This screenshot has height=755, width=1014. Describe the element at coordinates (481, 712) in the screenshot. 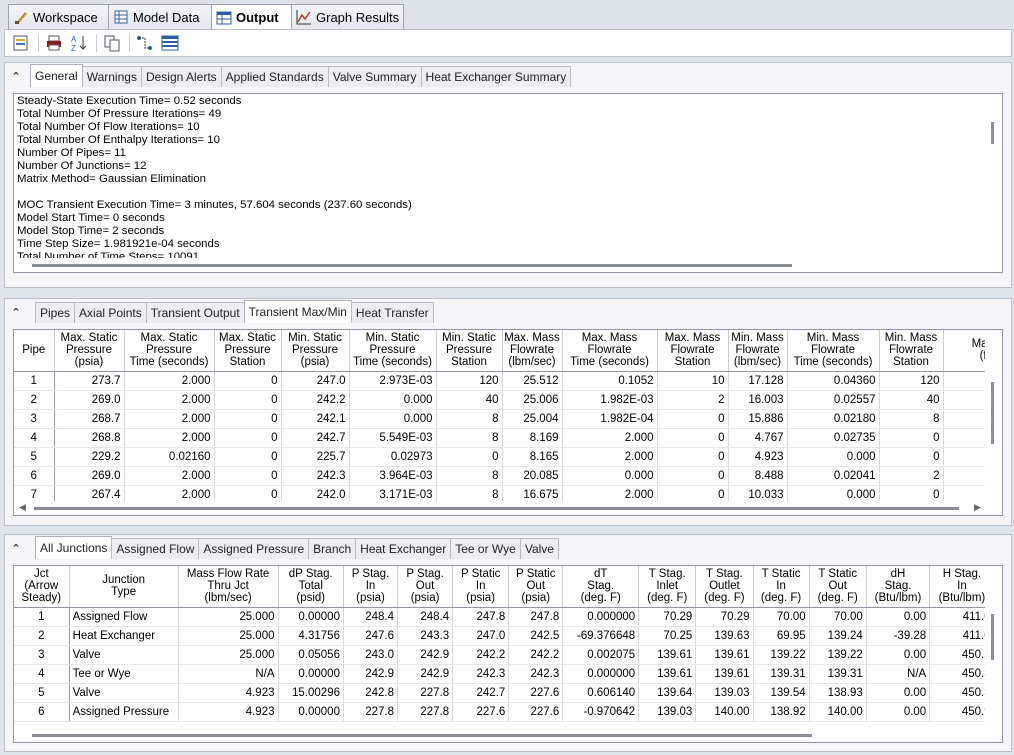

I see `junction-row-cell: 227.6` at that location.